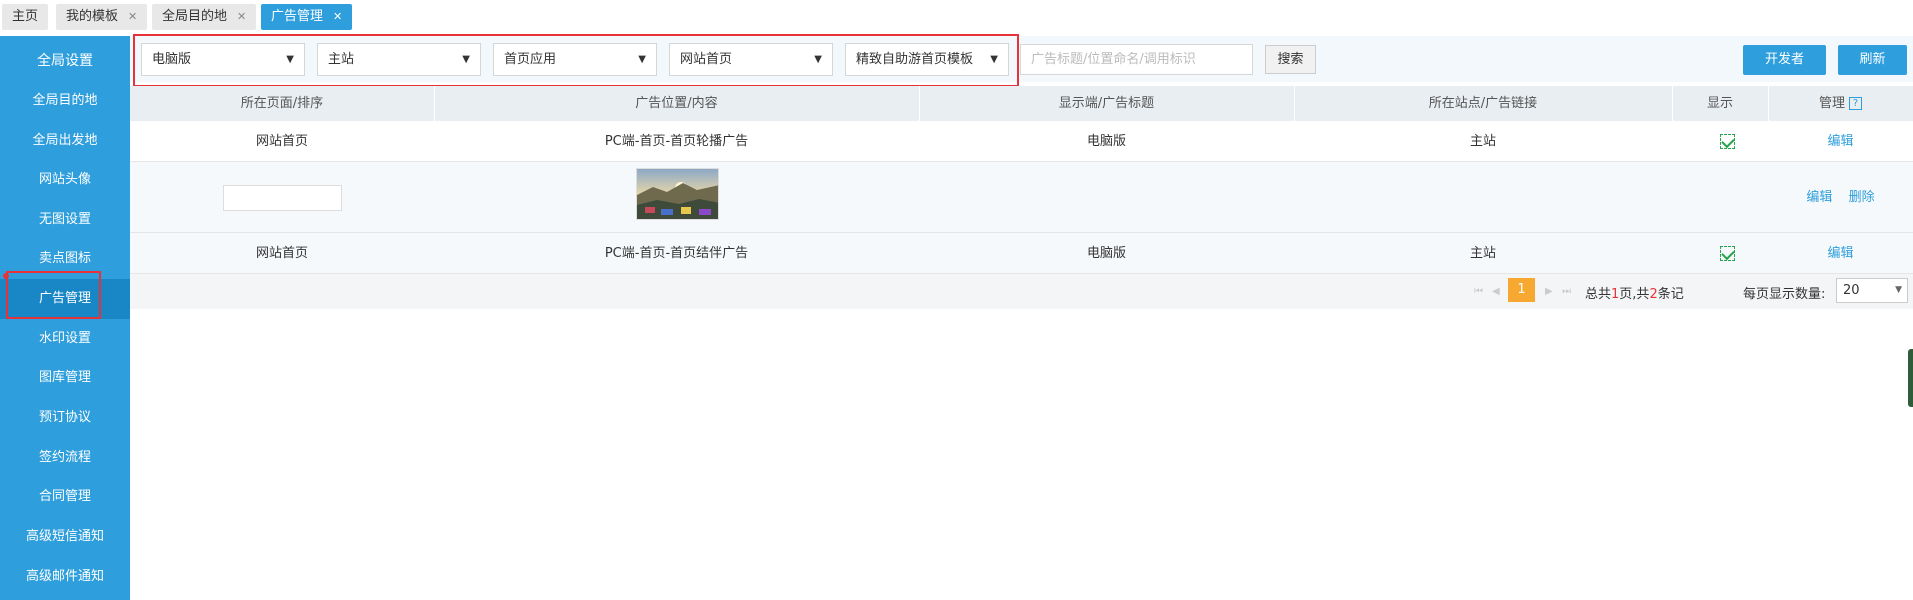 This screenshot has height=600, width=1913. What do you see at coordinates (92, 16) in the screenshot?
I see `tab-label: 我的模板` at bounding box center [92, 16].